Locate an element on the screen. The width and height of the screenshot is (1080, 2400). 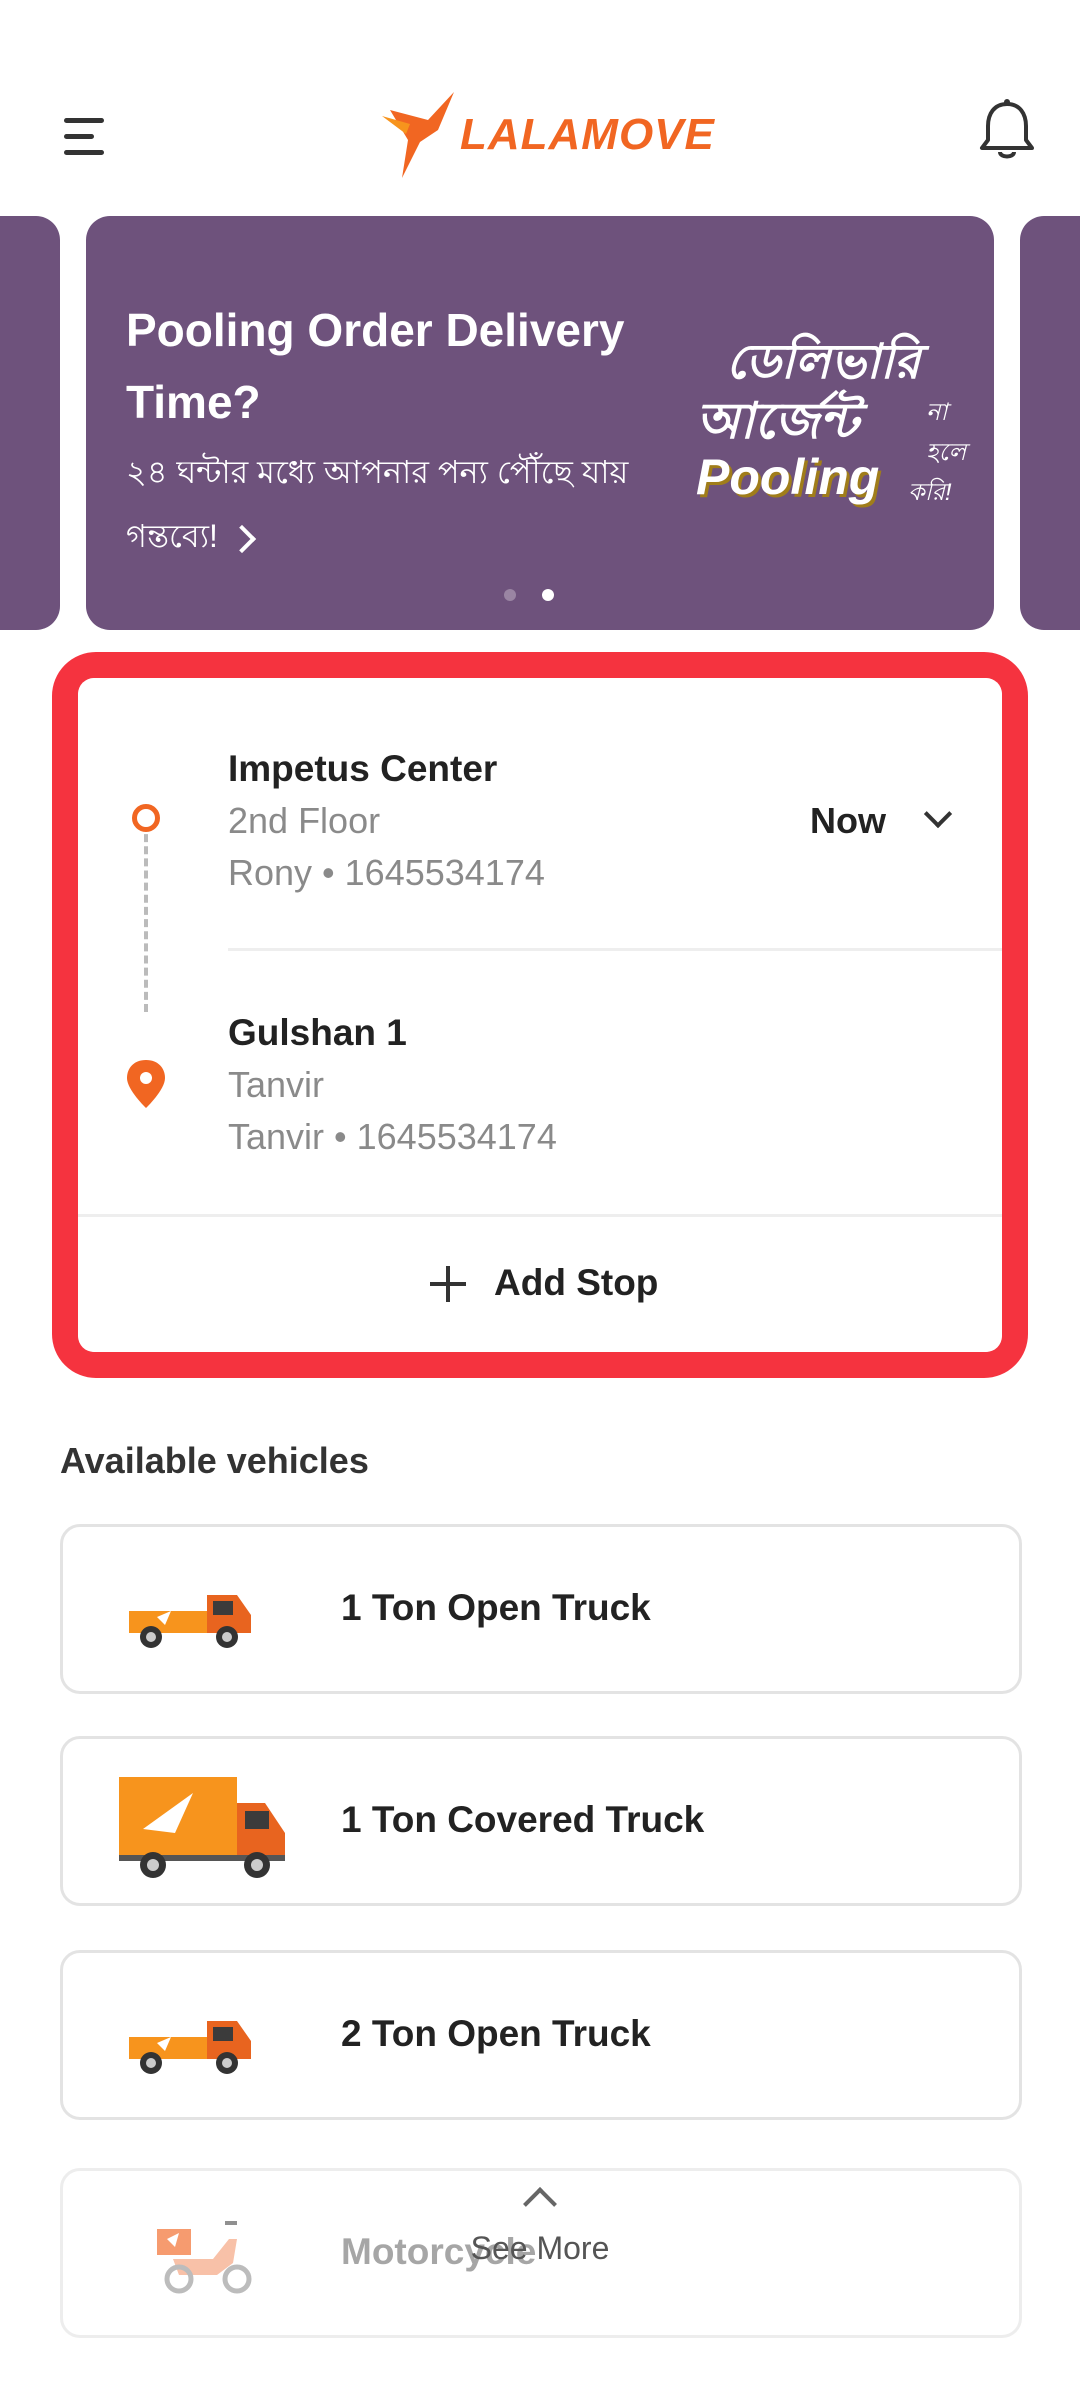
add-stop-button: Add Stop is located at coordinates (540, 1285).